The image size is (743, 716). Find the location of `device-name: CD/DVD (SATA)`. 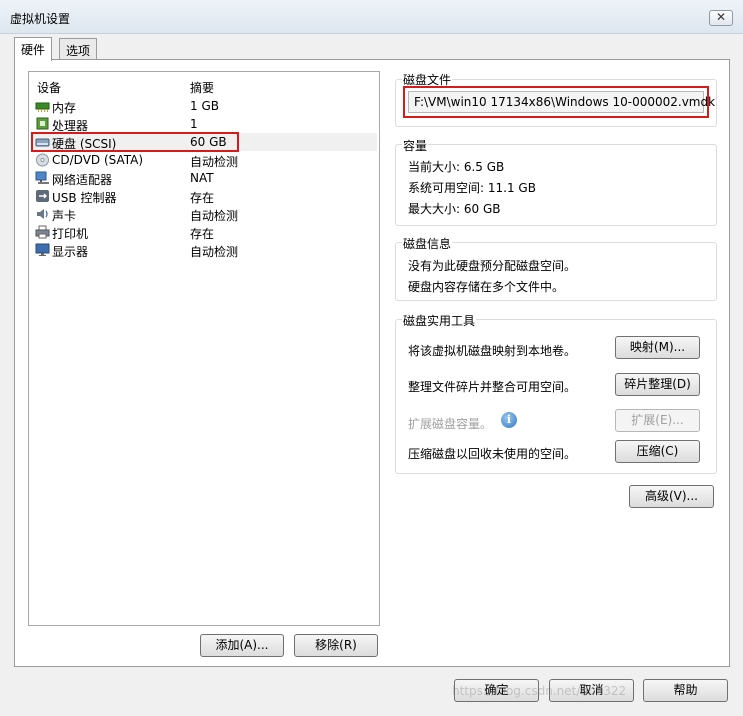

device-name: CD/DVD (SATA) is located at coordinates (98, 160).